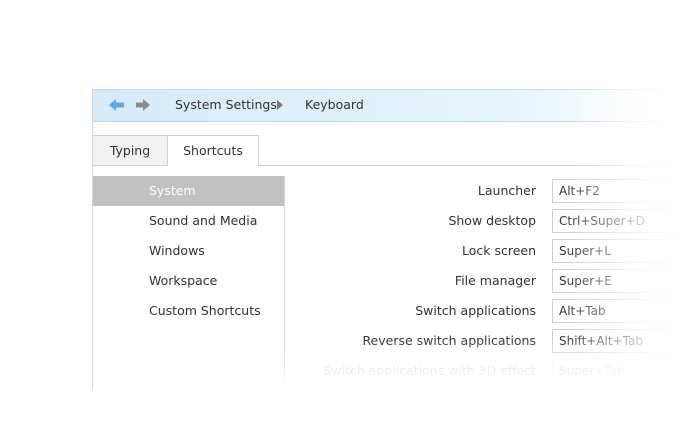 The image size is (685, 438). I want to click on shortcut-label: Launcher, so click(506, 190).